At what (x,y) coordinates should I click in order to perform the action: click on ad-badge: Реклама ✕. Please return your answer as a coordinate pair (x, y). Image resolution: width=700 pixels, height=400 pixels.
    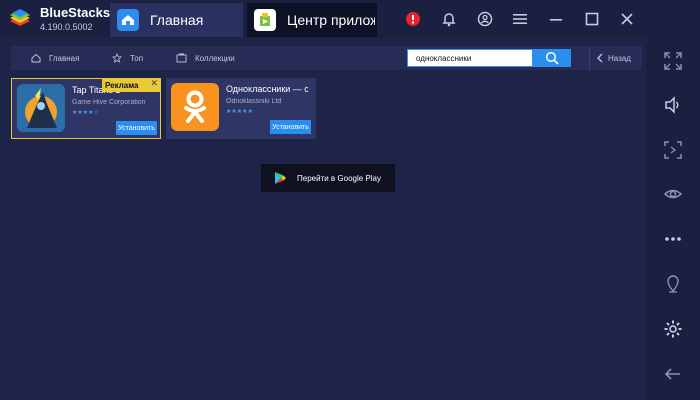
    Looking at the image, I should click on (131, 85).